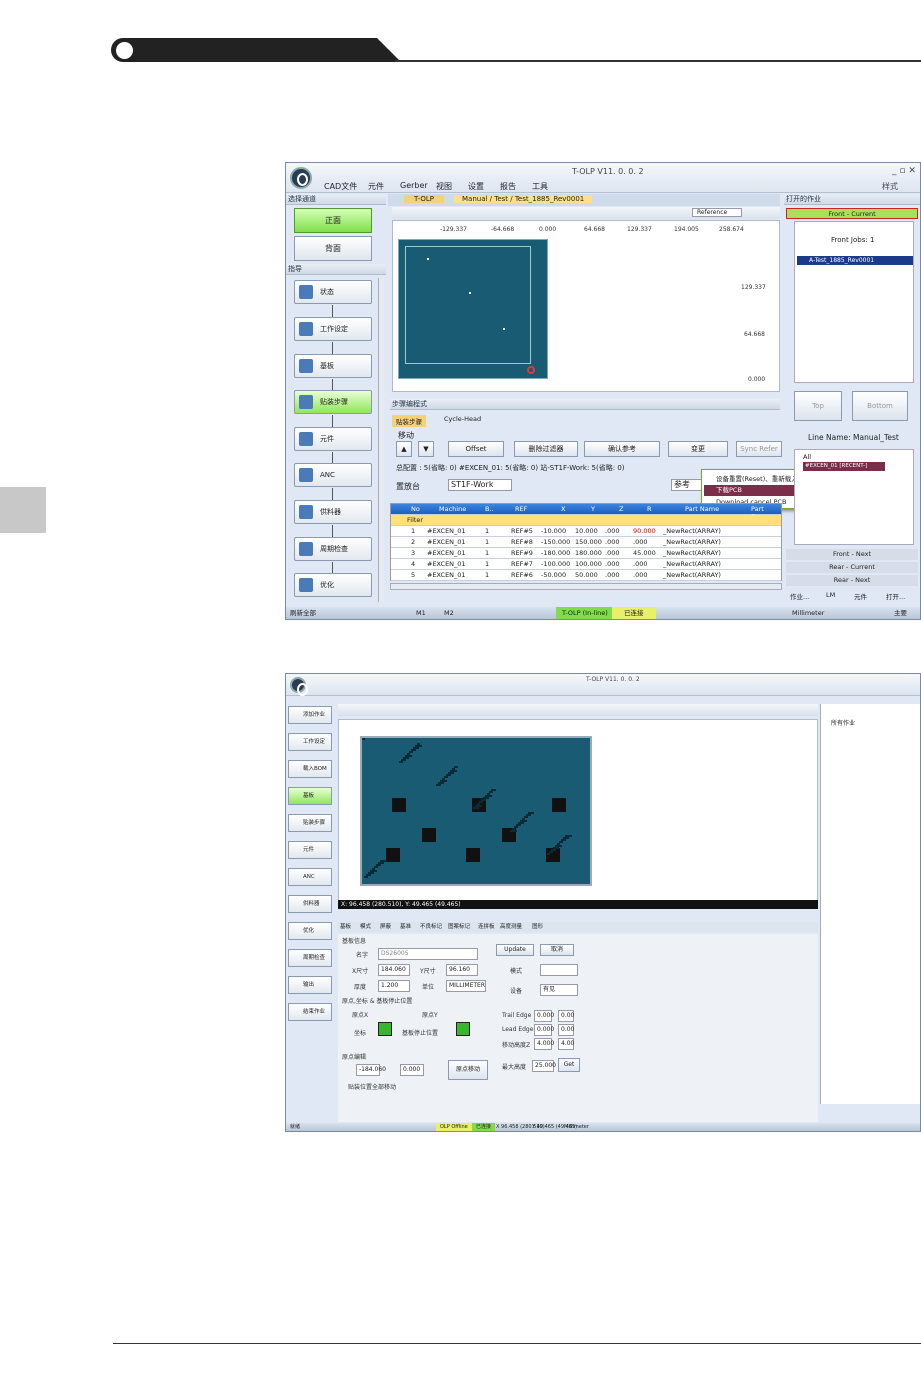 The width and height of the screenshot is (921, 1373). What do you see at coordinates (586, 586) in the screenshot?
I see `table-hscrollbar` at bounding box center [586, 586].